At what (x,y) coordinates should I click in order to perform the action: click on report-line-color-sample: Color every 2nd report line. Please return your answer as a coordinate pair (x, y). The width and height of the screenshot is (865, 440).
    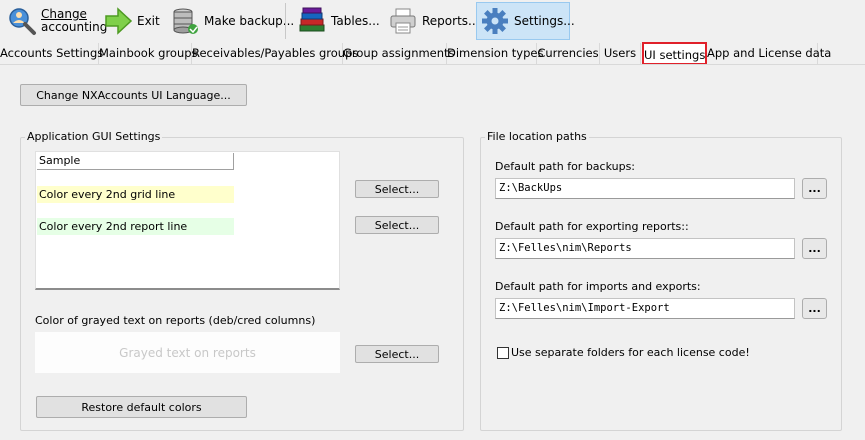
    Looking at the image, I should click on (135, 226).